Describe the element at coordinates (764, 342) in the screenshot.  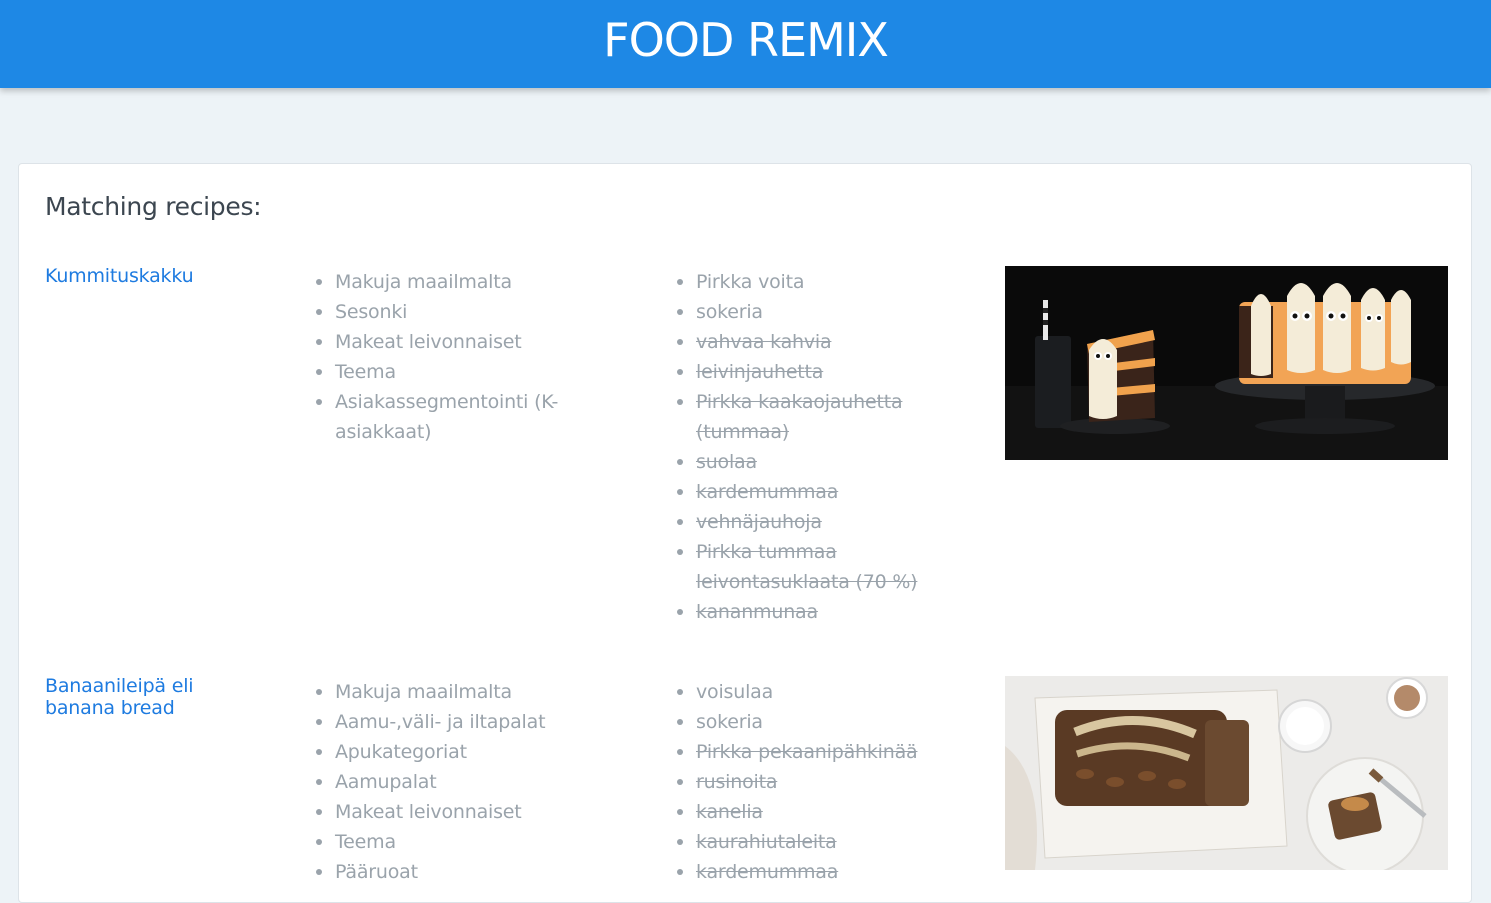
I see `ingredient-label: vahvaa kahvia` at that location.